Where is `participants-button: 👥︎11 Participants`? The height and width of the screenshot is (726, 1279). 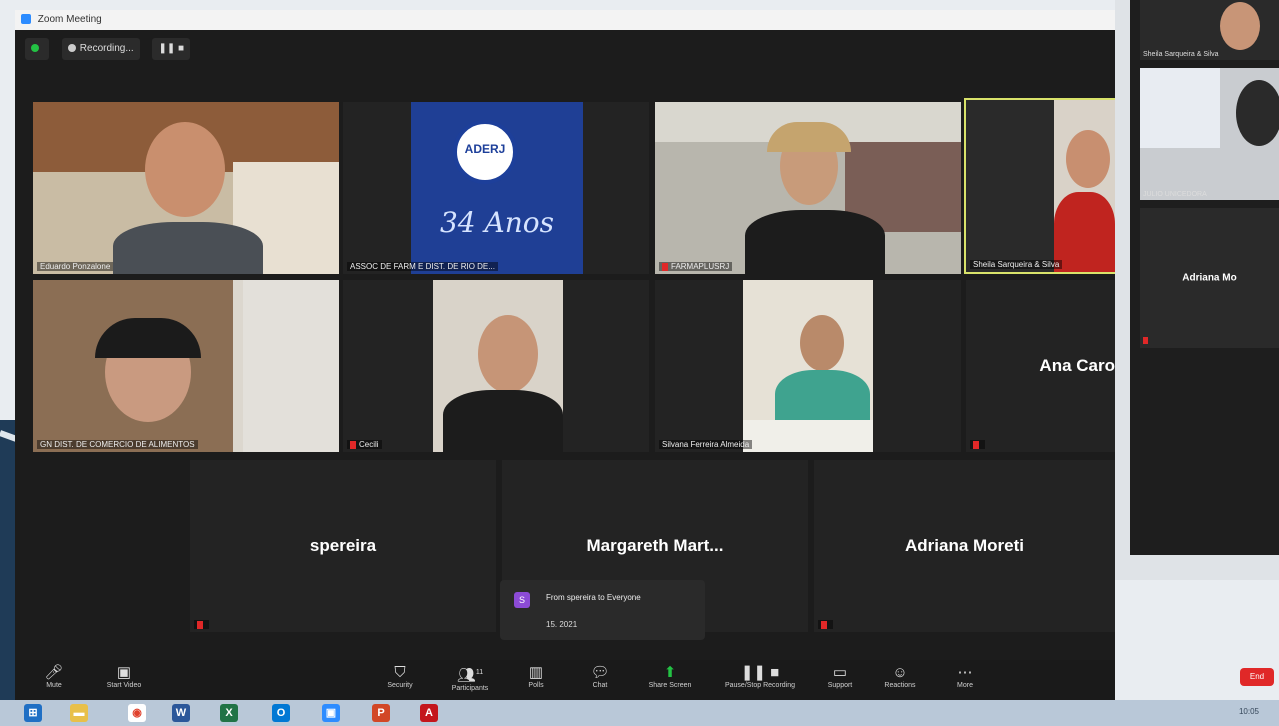
participants-button: 👥︎11 Participants is located at coordinates (470, 678).